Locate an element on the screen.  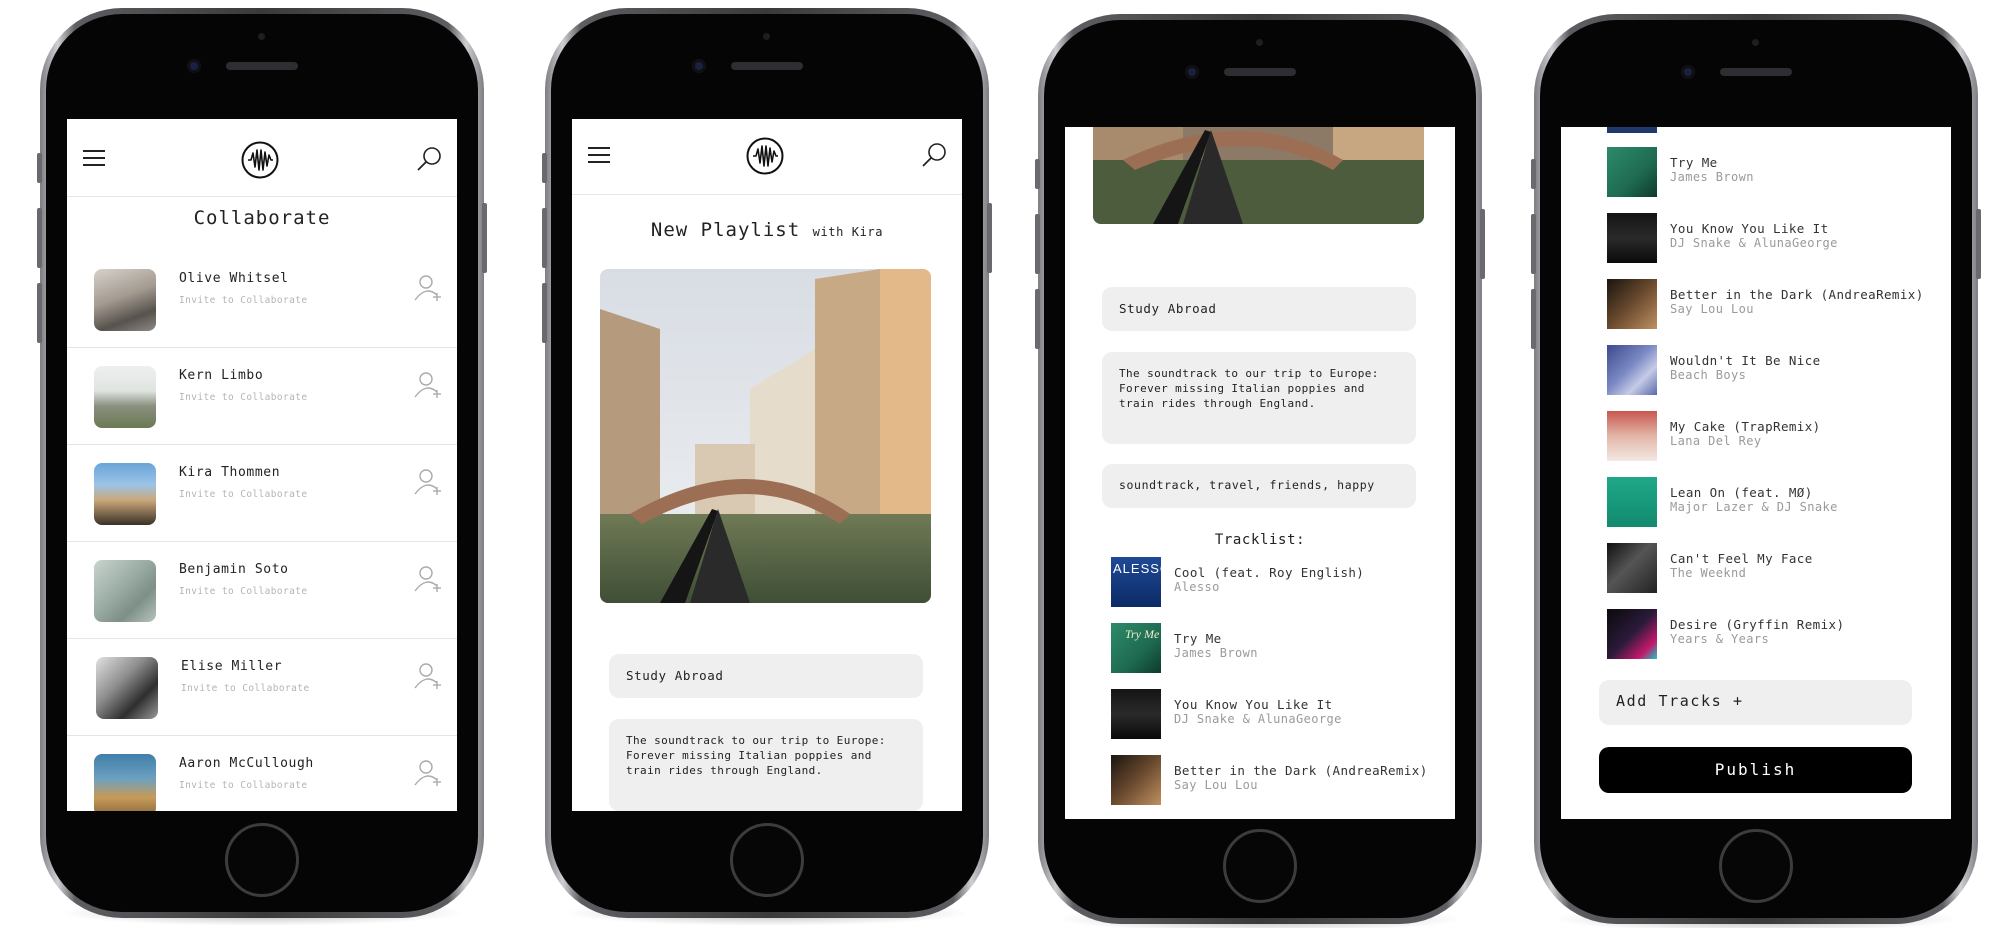
contact-row: Kern Limbo Invite to Collaborate is located at coordinates (262, 396).